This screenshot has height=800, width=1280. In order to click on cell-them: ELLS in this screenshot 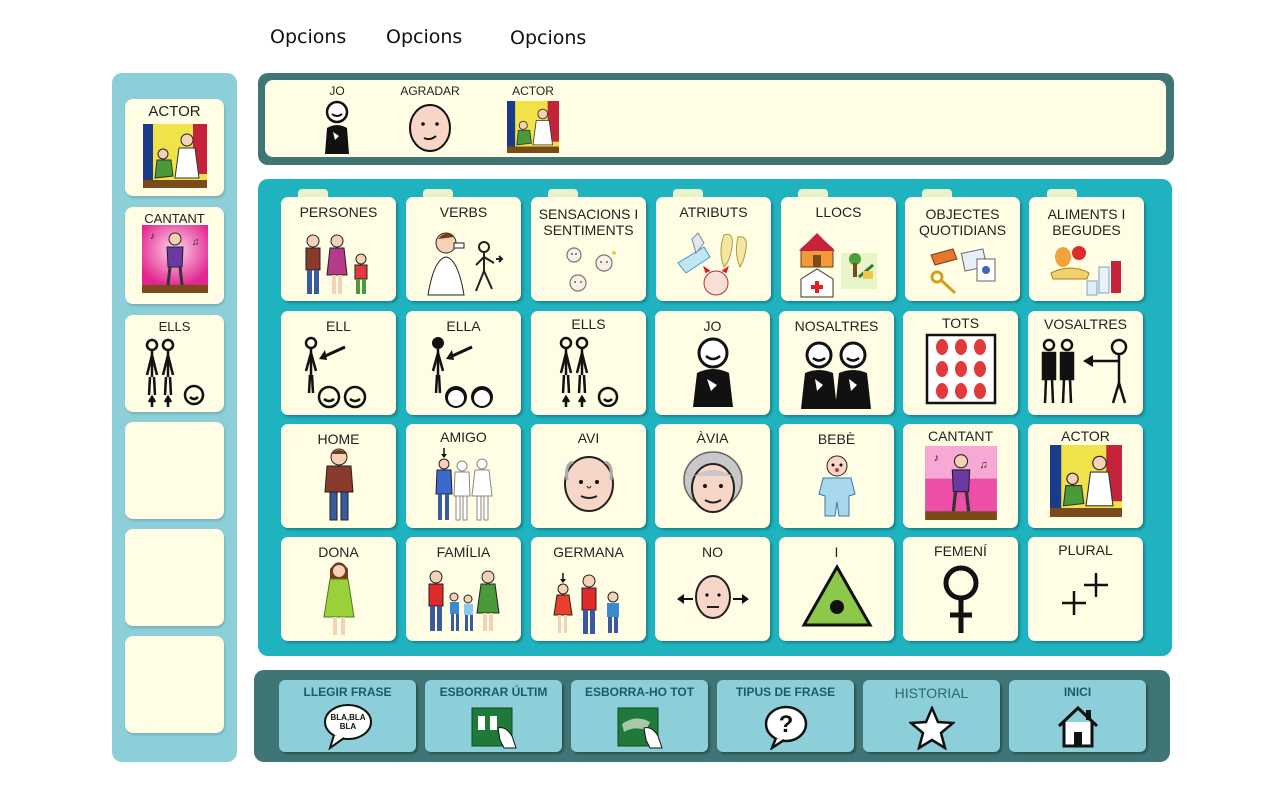, I will do `click(588, 363)`.